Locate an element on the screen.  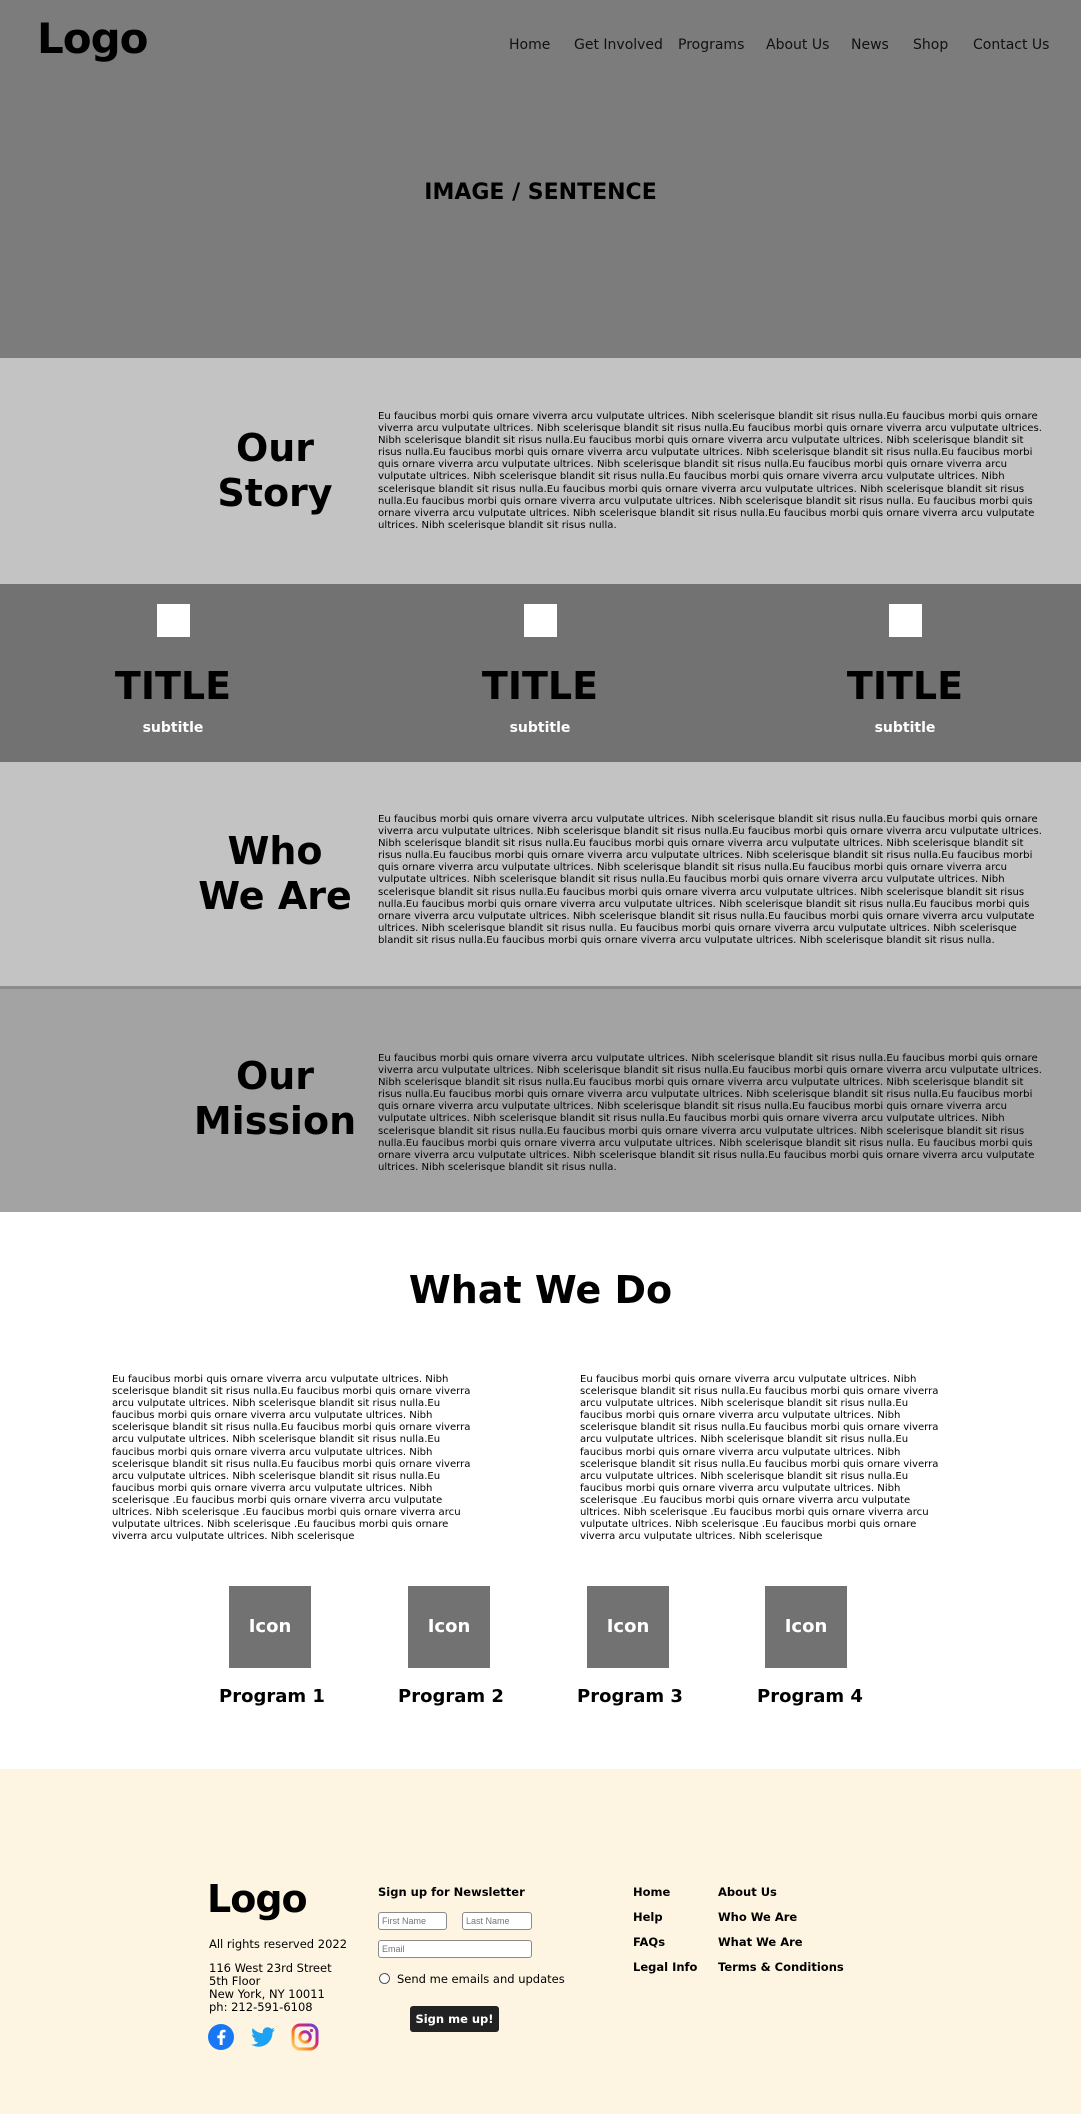
our-mission-title: Our Mission is located at coordinates (275, 1099).